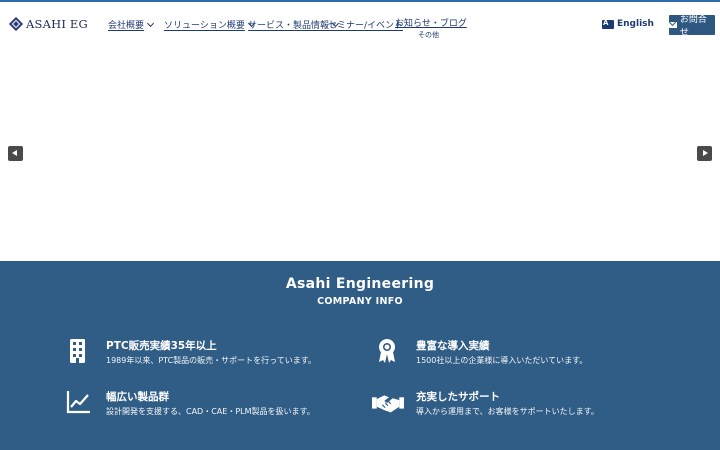 The image size is (720, 450). What do you see at coordinates (126, 24) in the screenshot?
I see `nav-company-label: 会社概要` at bounding box center [126, 24].